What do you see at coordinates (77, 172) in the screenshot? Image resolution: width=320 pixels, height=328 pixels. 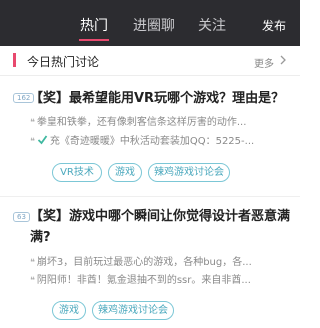 I see `topic-tag: VR技术` at bounding box center [77, 172].